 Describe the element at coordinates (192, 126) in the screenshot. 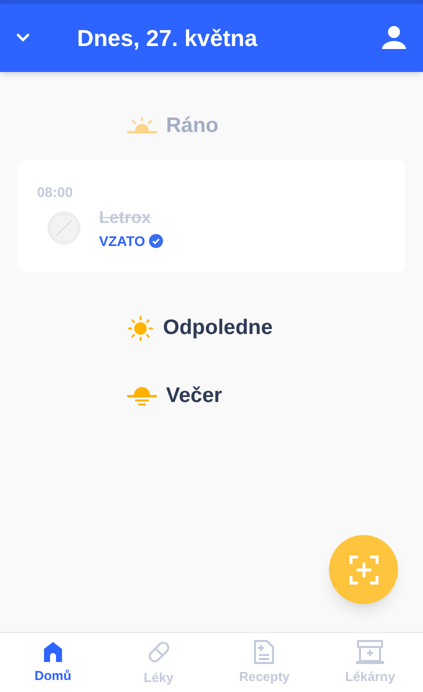

I see `section-title: Ráno` at that location.